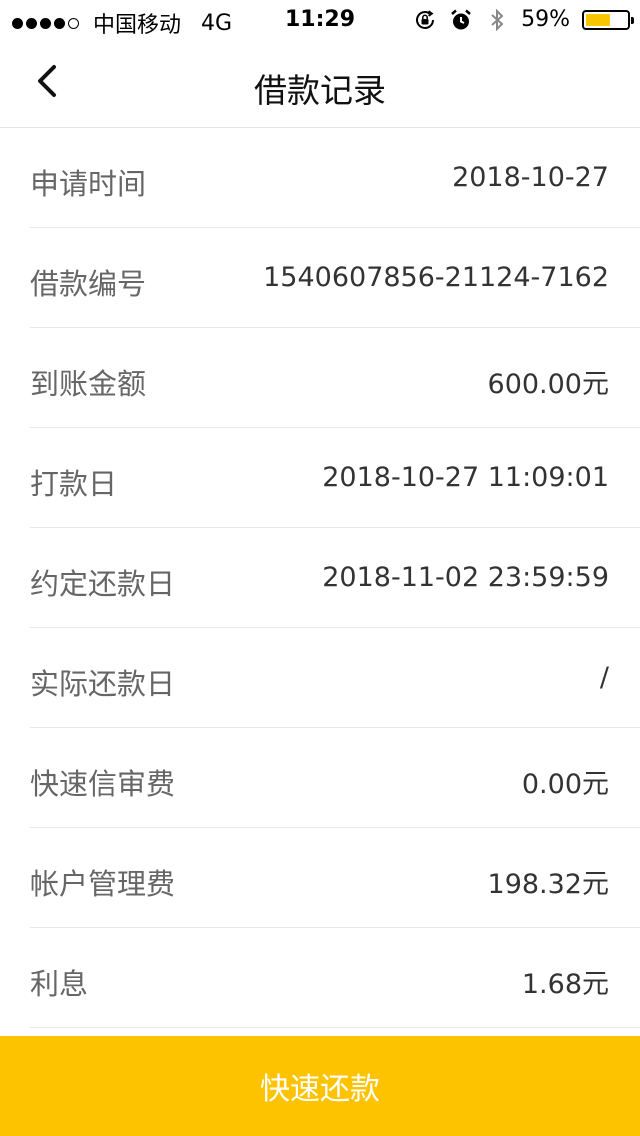  What do you see at coordinates (59, 984) in the screenshot?
I see `detail-label: 利息` at bounding box center [59, 984].